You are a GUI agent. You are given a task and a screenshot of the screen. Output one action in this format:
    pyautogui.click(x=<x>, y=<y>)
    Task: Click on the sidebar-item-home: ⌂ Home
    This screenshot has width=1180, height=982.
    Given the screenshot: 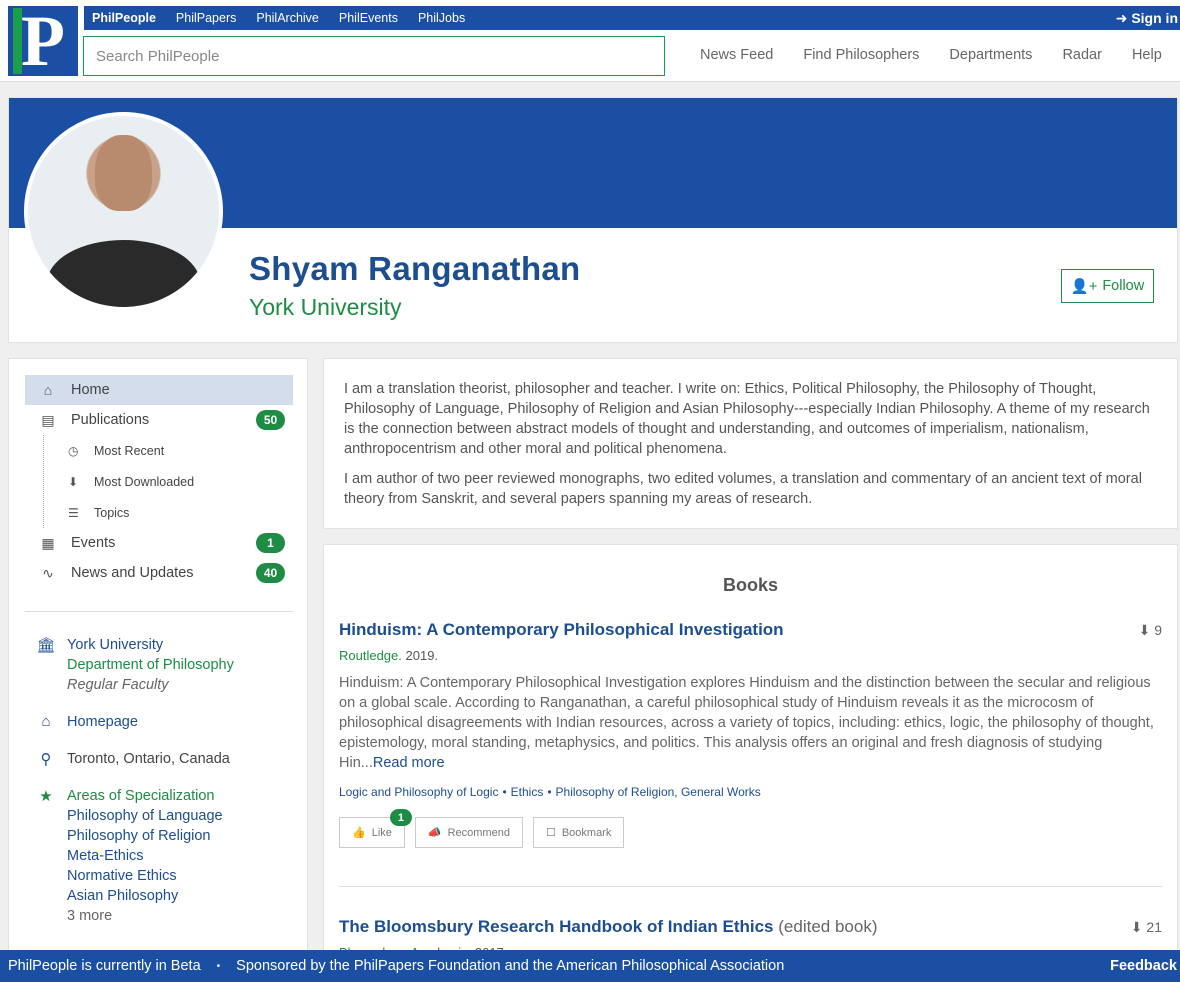 What is the action you would take?
    pyautogui.click(x=159, y=390)
    